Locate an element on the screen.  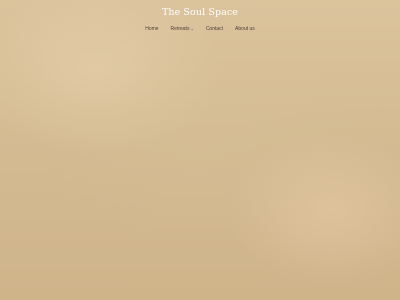
nav-item-retreats-label: Retreats is located at coordinates (180, 29).